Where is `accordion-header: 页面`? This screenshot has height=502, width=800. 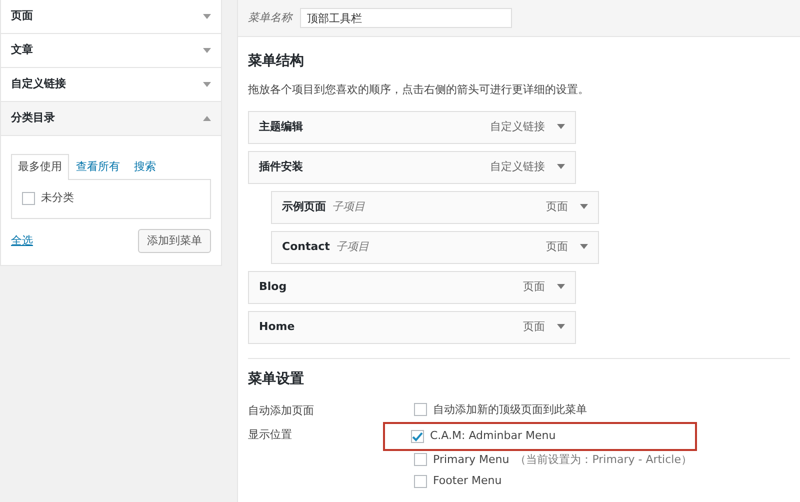 accordion-header: 页面 is located at coordinates (111, 17).